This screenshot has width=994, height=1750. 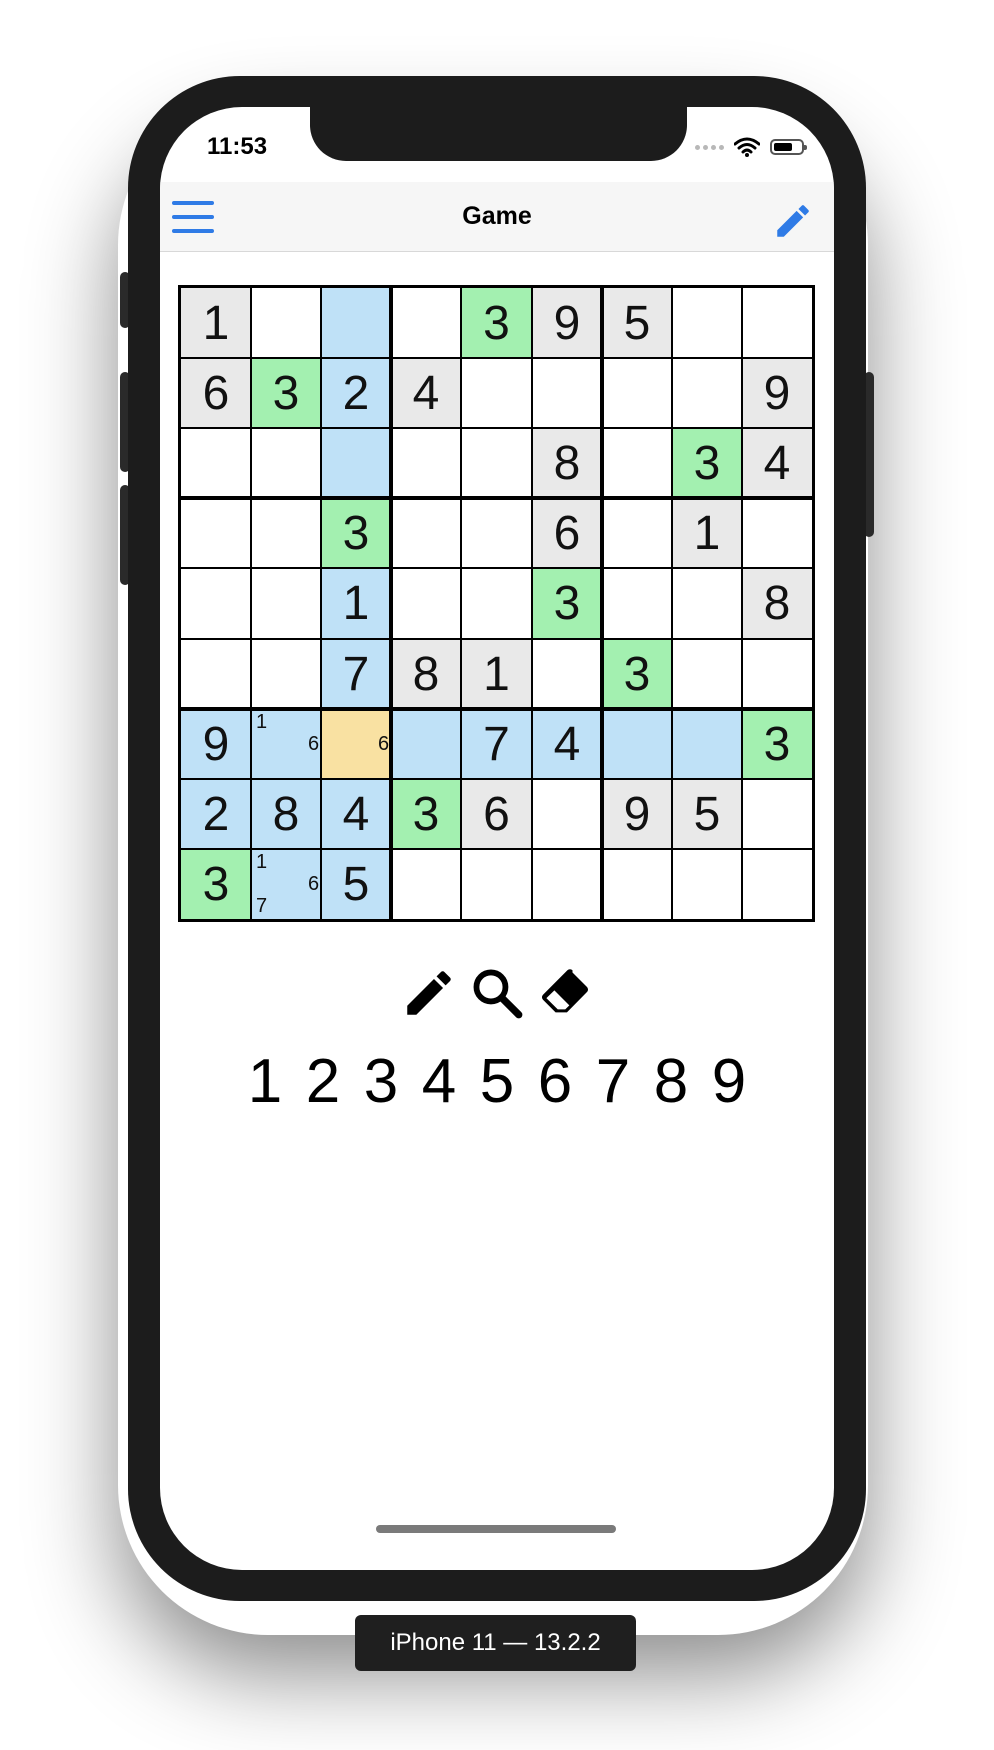 What do you see at coordinates (193, 217) in the screenshot?
I see `hamburger-menu-icon` at bounding box center [193, 217].